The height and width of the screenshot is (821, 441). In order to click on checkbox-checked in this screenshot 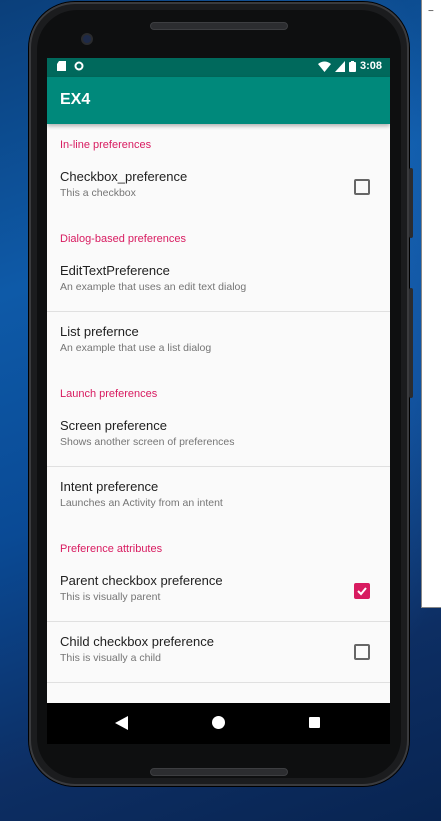, I will do `click(362, 591)`.